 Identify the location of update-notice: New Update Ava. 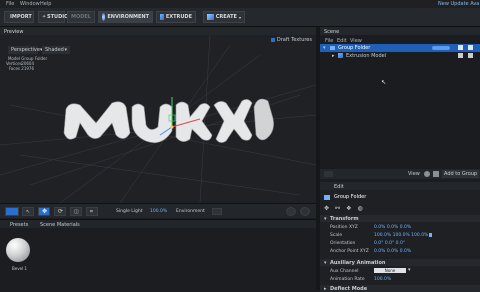
(458, 4).